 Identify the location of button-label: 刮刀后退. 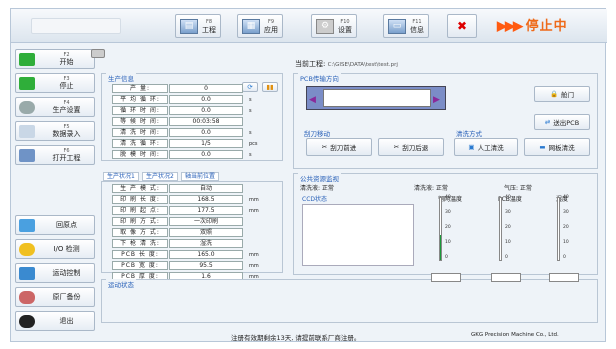
(415, 148).